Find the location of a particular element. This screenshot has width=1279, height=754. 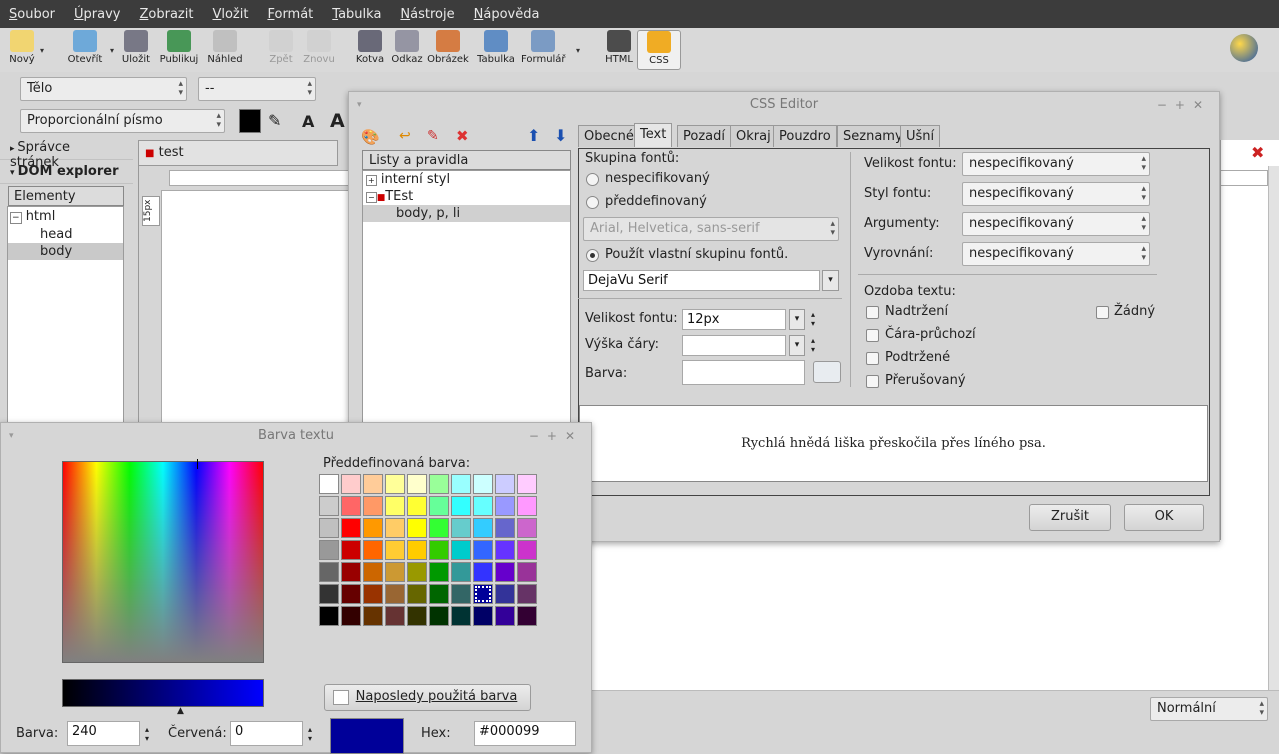

line-height-spinner: ▴ ▾ is located at coordinates (813, 345).